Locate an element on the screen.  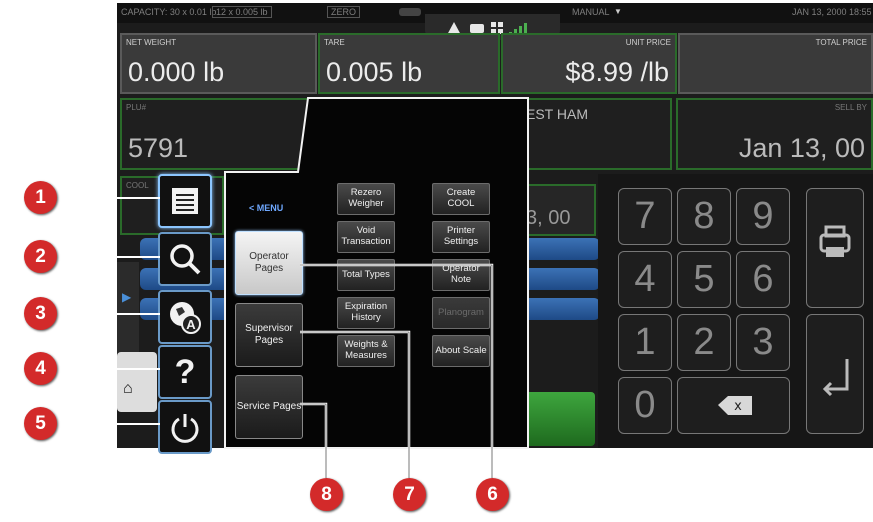
about-scale-button: About Scale is located at coordinates (461, 351).